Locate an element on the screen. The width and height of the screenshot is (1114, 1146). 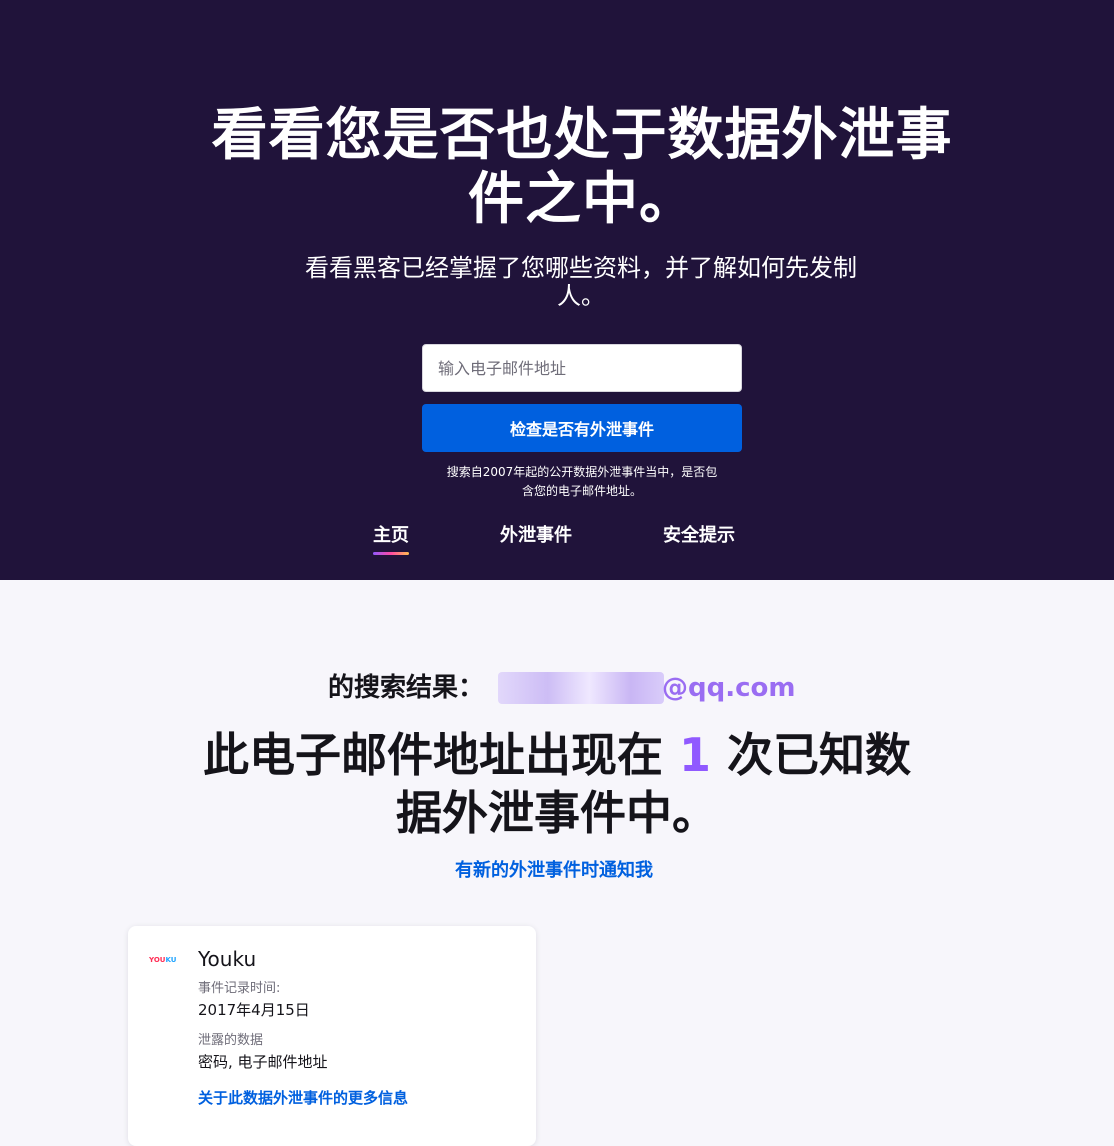
email-input is located at coordinates (582, 368).